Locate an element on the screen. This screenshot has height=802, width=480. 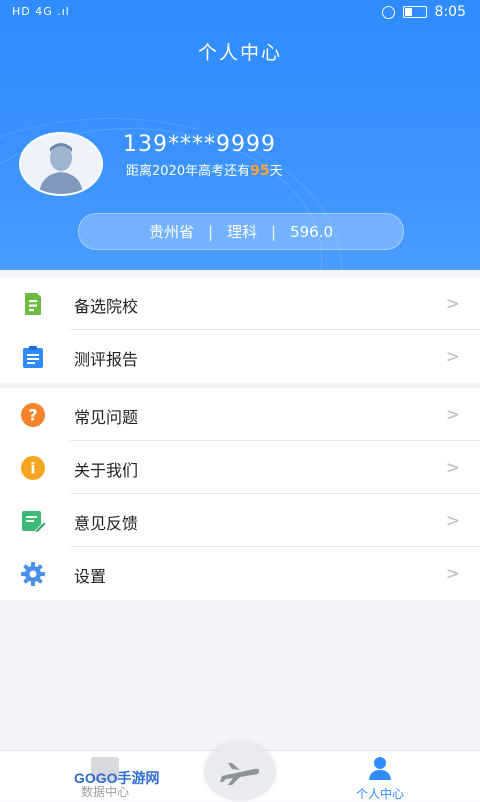
province: 贵州省 is located at coordinates (171, 232).